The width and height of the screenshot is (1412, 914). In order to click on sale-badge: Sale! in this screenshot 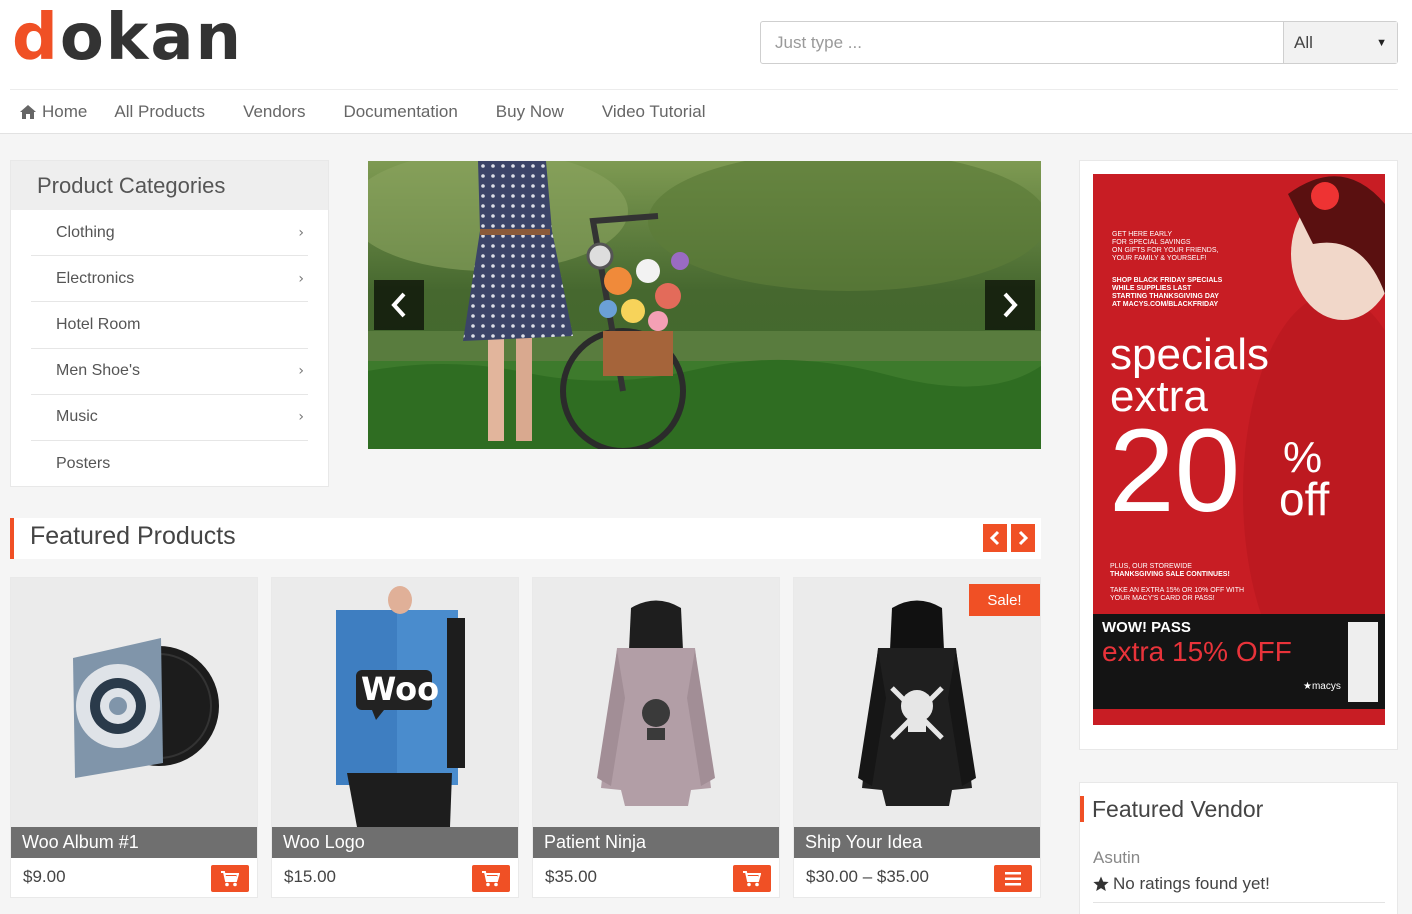, I will do `click(1004, 600)`.